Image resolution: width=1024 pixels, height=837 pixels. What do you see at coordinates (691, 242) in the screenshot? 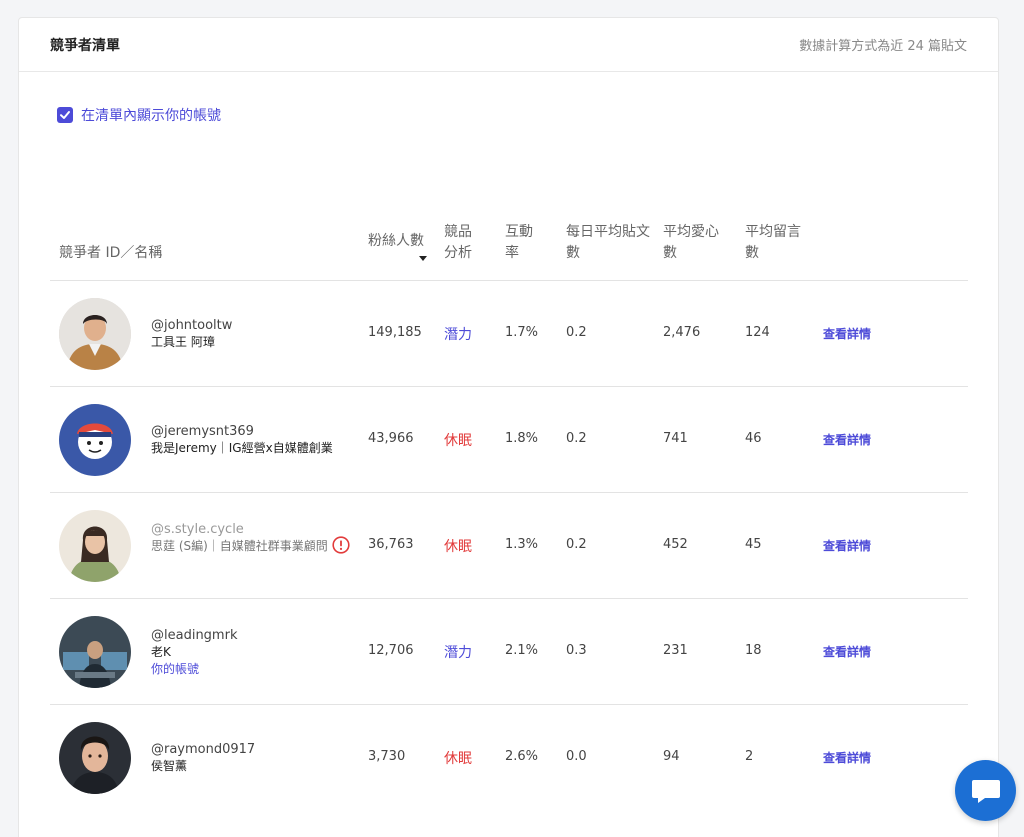
I see `column-header-avg-likes: 平均愛心數` at bounding box center [691, 242].